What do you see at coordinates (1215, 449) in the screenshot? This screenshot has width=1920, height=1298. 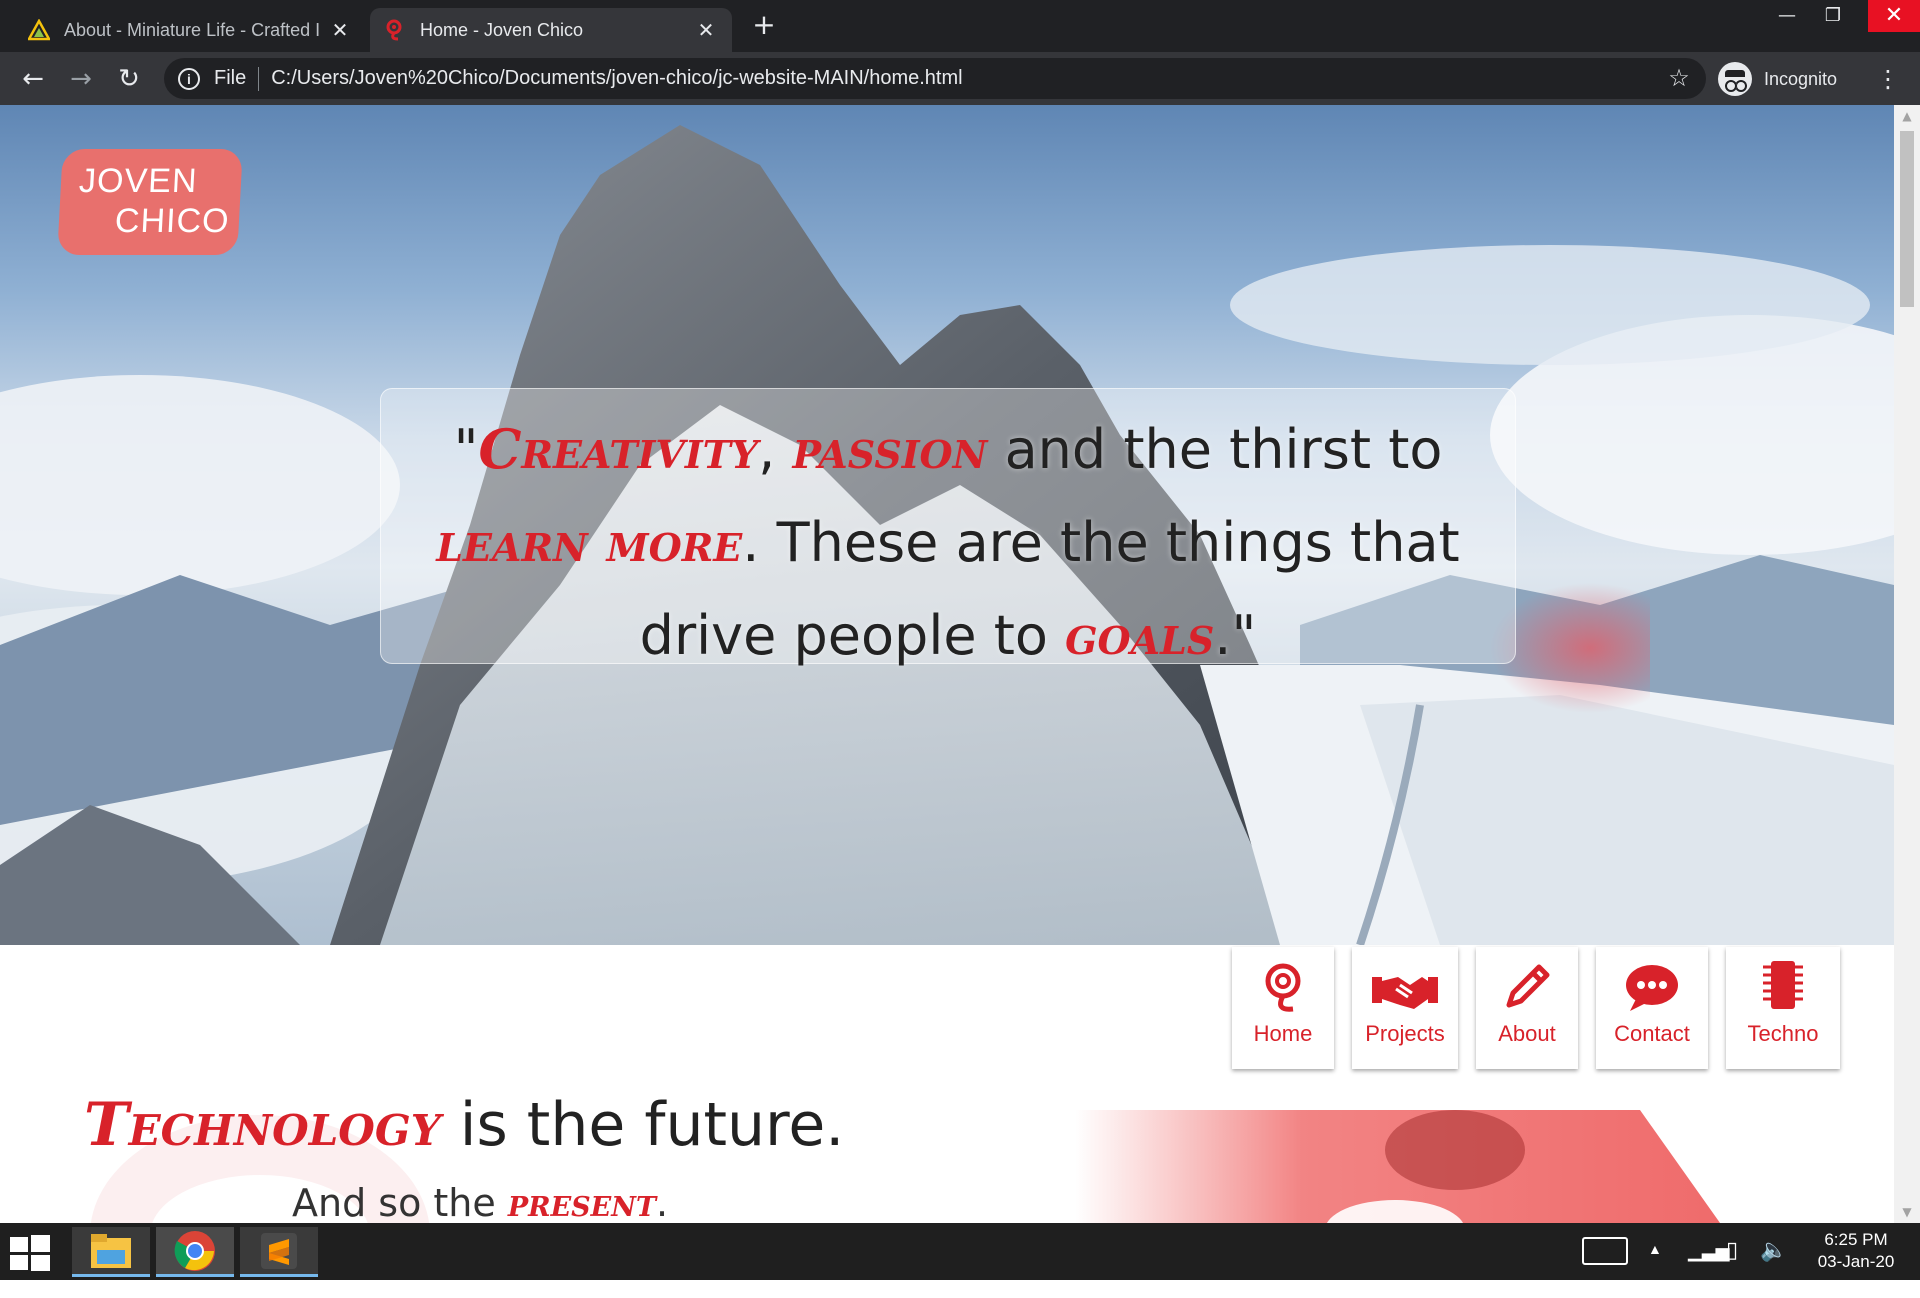 I see `quote-text-1: and the thirst to` at bounding box center [1215, 449].